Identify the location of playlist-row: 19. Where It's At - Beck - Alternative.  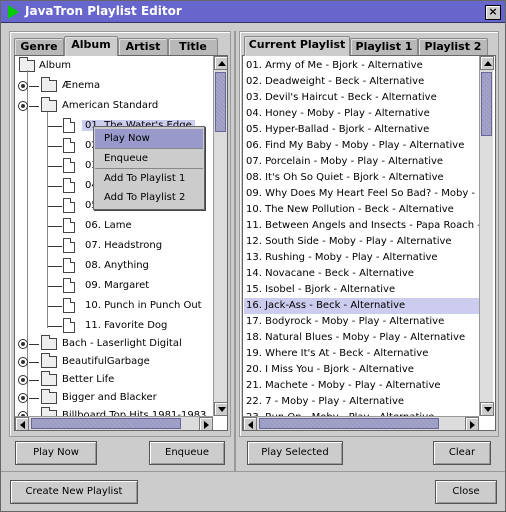
(361, 354).